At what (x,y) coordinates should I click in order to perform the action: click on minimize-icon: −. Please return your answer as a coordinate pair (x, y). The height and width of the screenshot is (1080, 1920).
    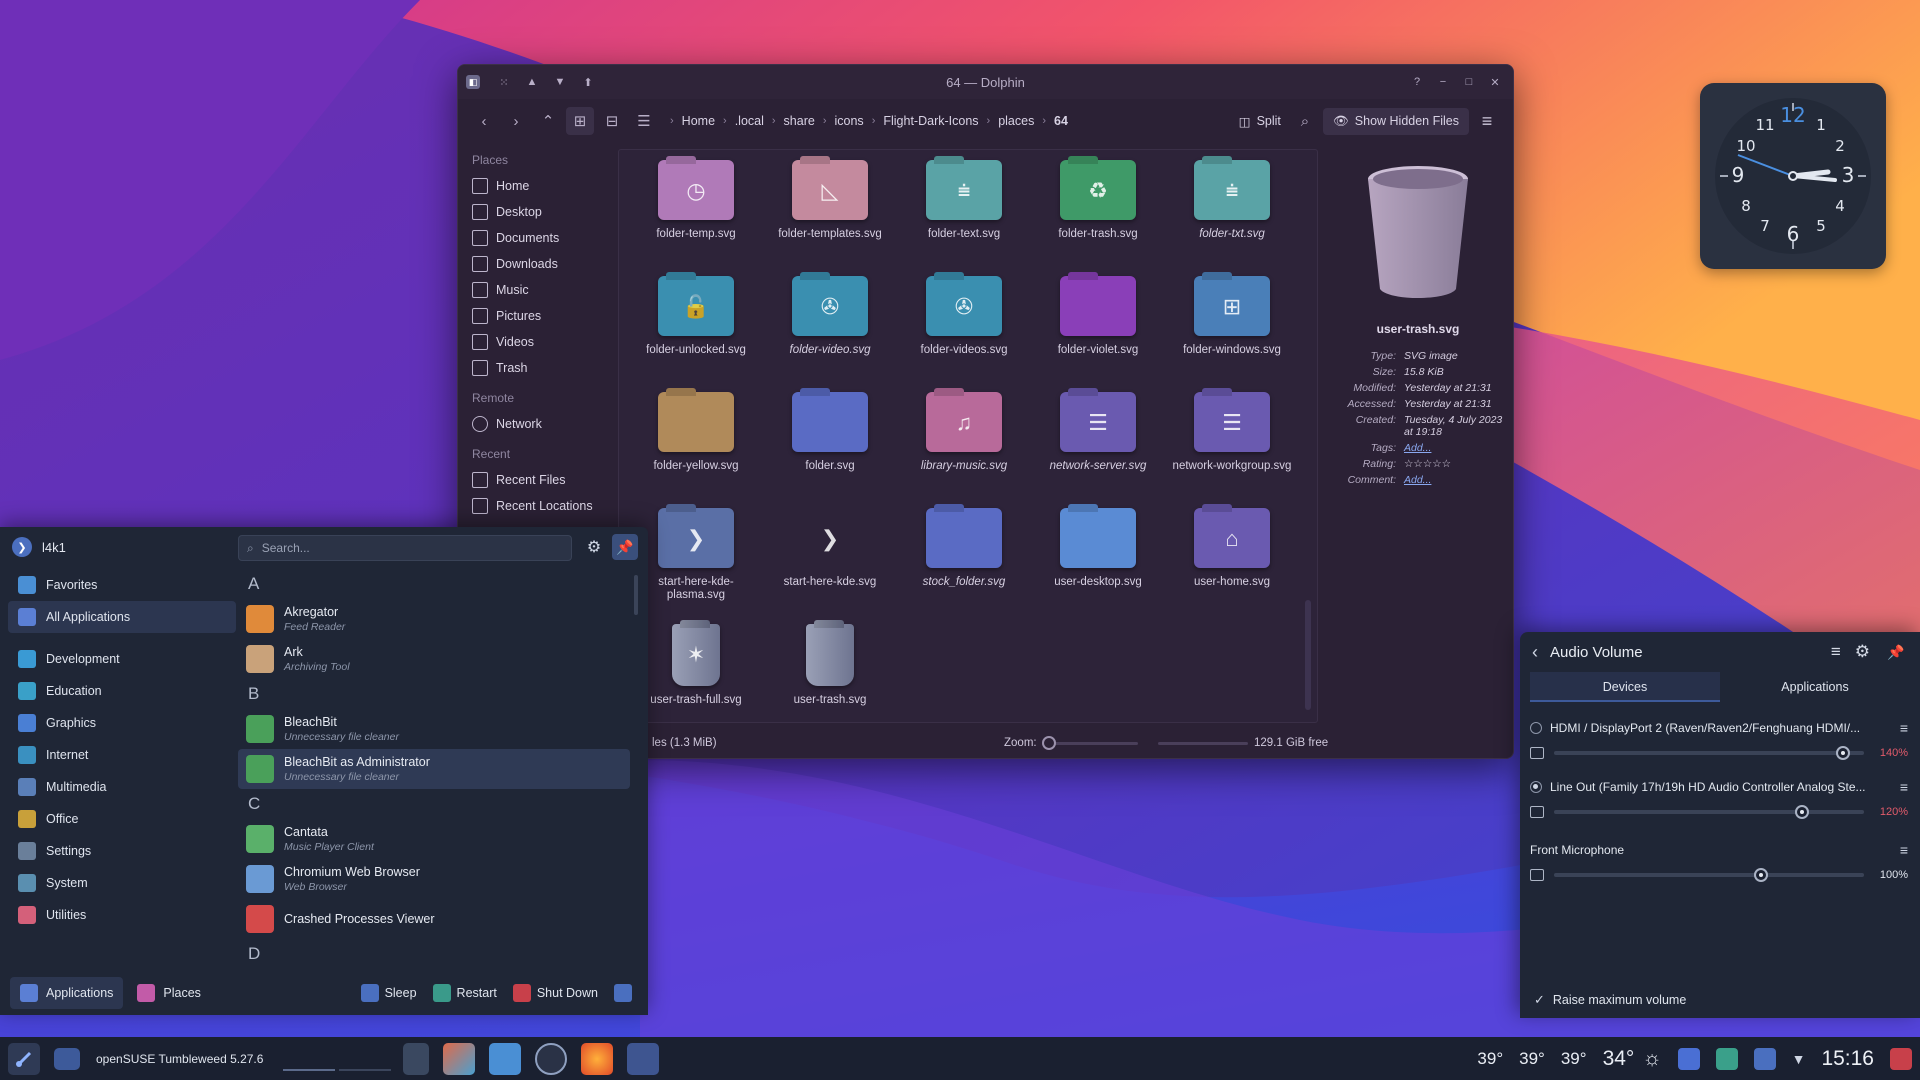
    Looking at the image, I should click on (1443, 82).